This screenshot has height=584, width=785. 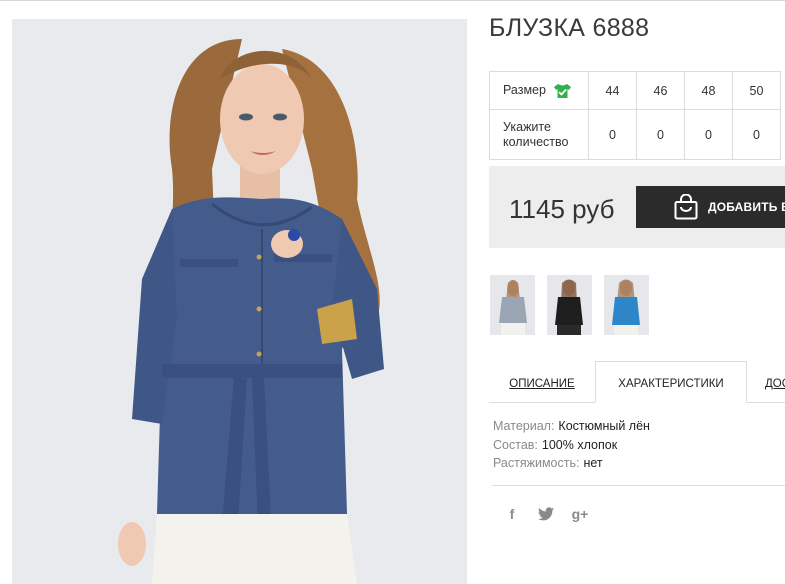 I want to click on spec-key: Растяжимость:, so click(x=536, y=463).